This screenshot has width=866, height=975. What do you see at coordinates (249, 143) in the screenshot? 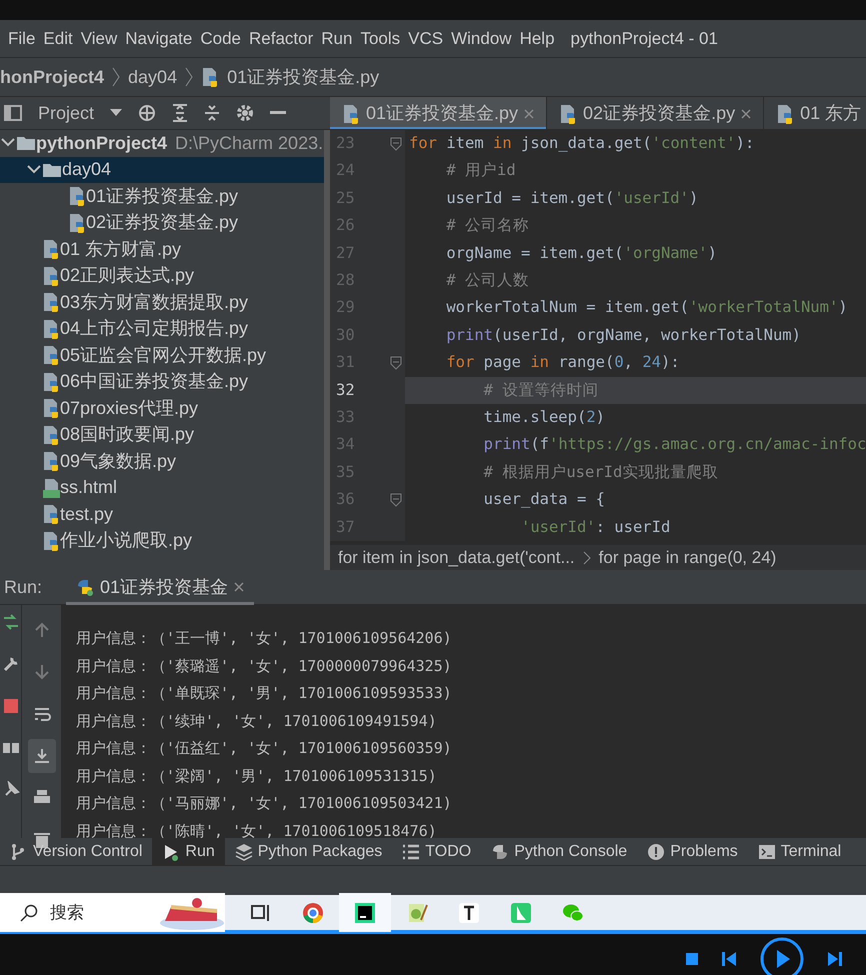
I see `project-path: D:\PyCharm 2023.` at bounding box center [249, 143].